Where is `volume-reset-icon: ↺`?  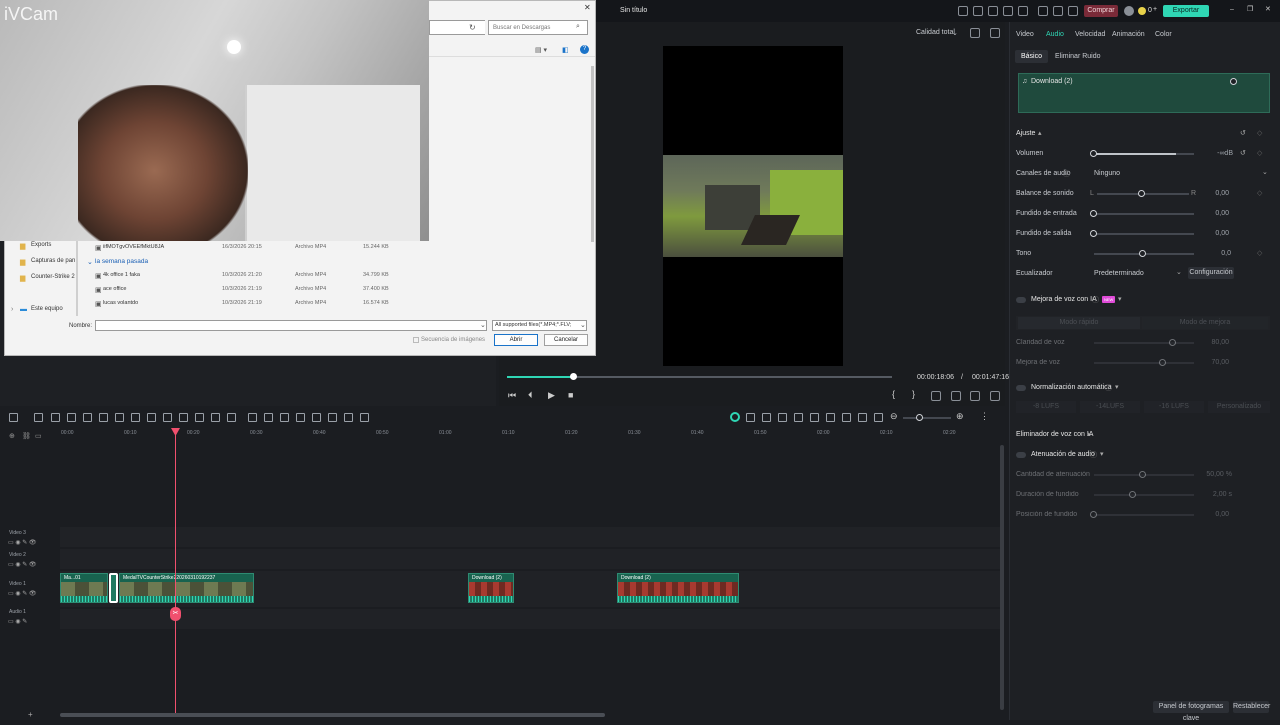
volume-reset-icon: ↺ is located at coordinates (1243, 153).